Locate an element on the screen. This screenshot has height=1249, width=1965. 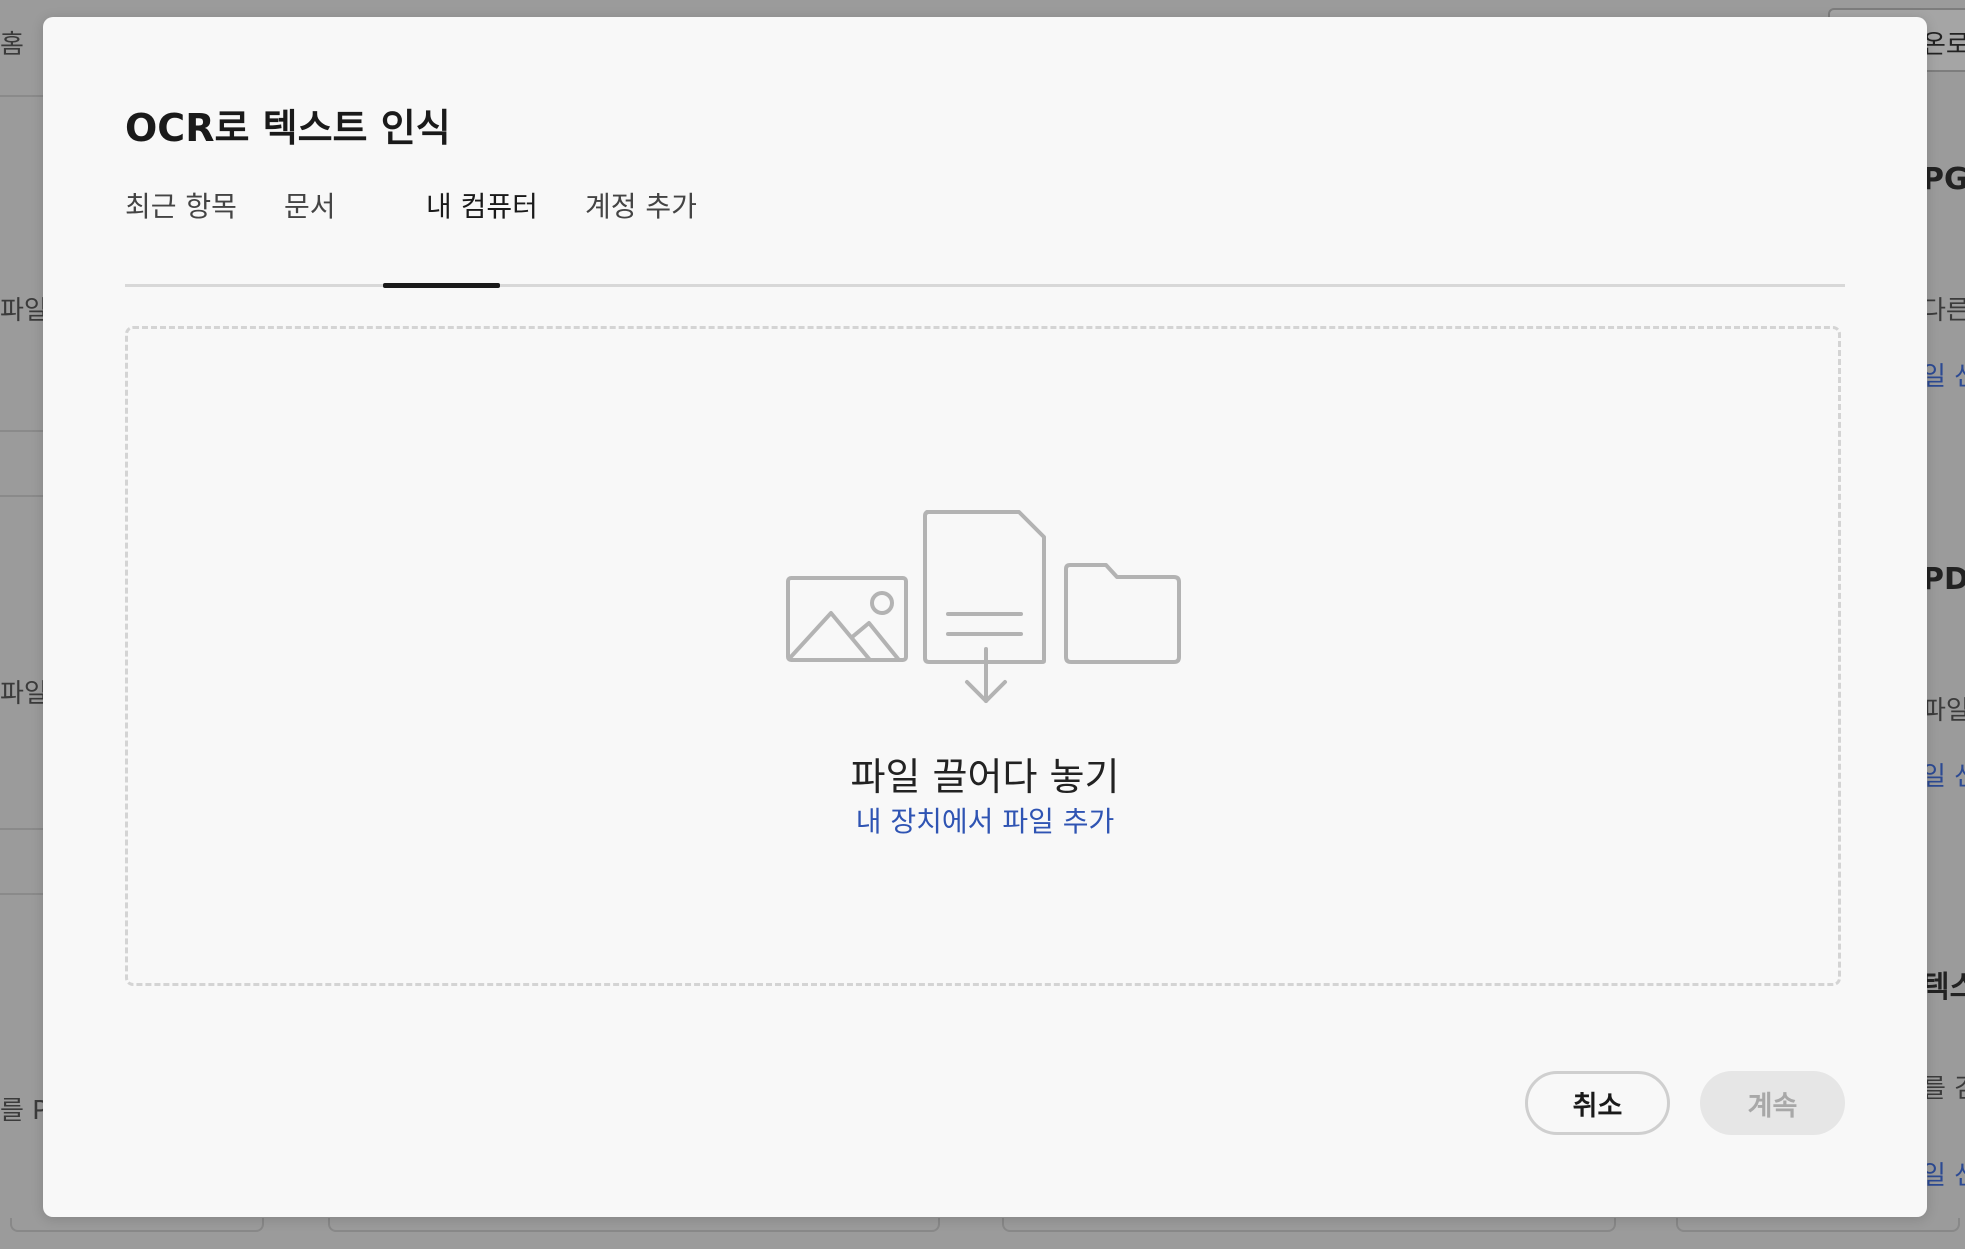
add-from-device-link-label: 내 장치에서 파일 추가 is located at coordinates (985, 821).